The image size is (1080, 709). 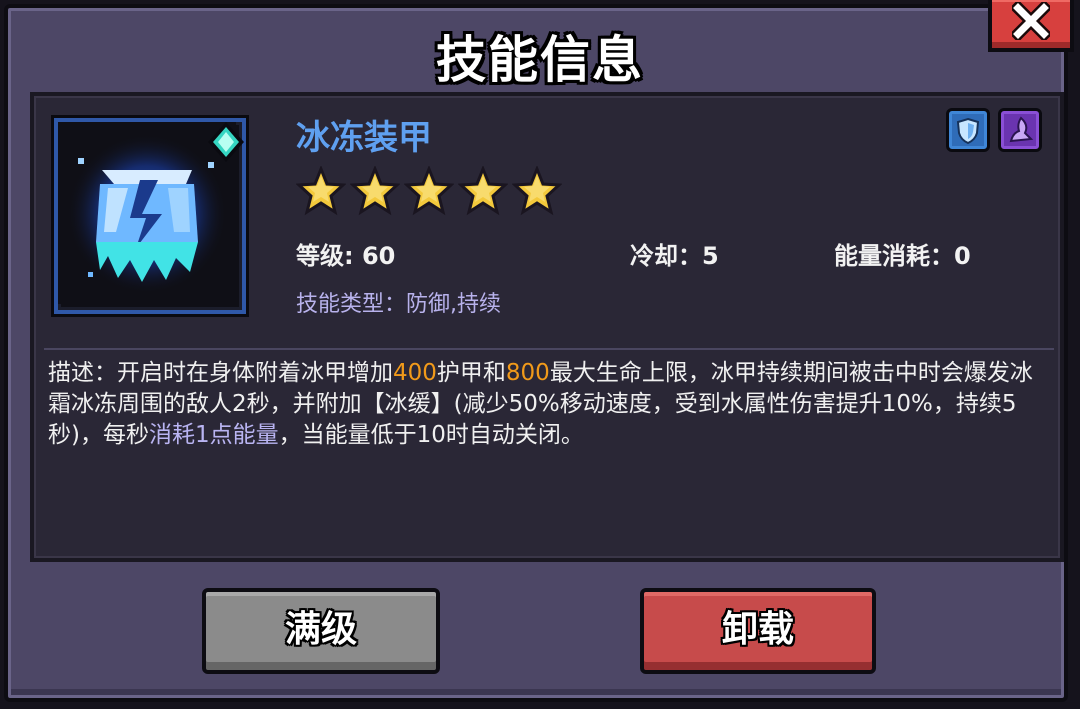 I want to click on cooldown-stat: 冷却：5, so click(x=674, y=256).